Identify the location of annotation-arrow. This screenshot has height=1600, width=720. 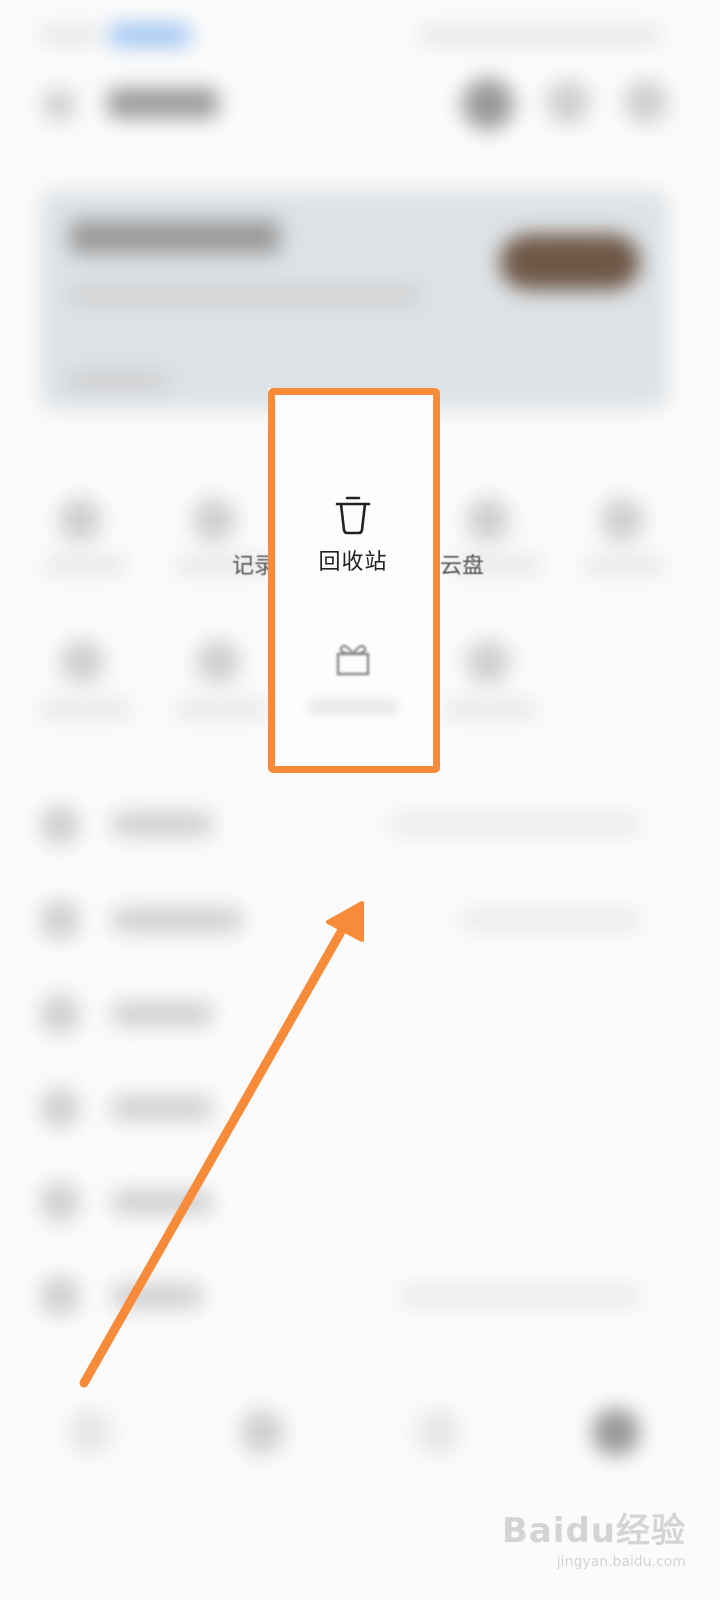
(221, 1144).